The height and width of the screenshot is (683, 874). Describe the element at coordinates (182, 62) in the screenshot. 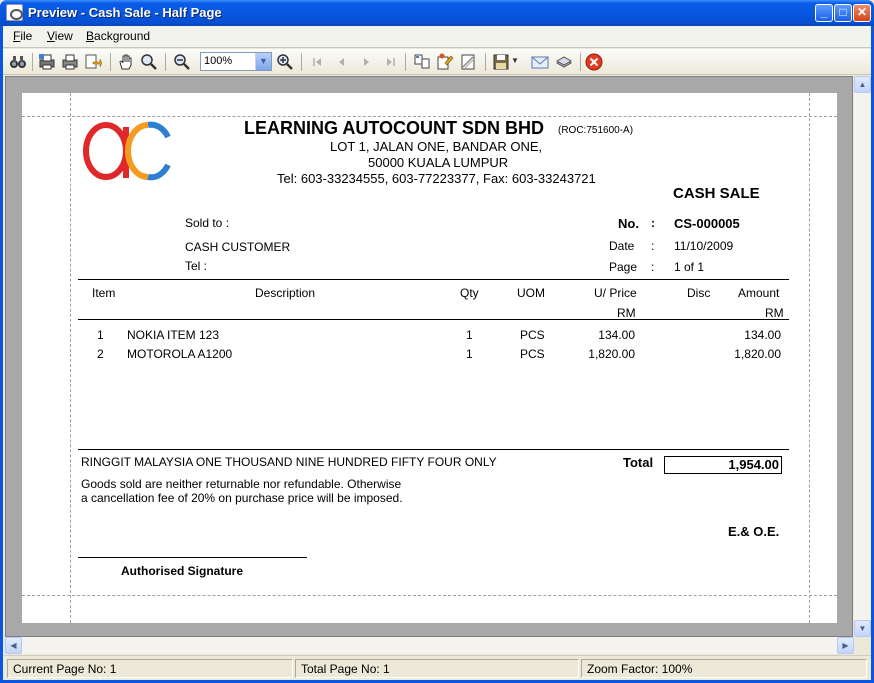

I see `zoom-out-icon` at that location.